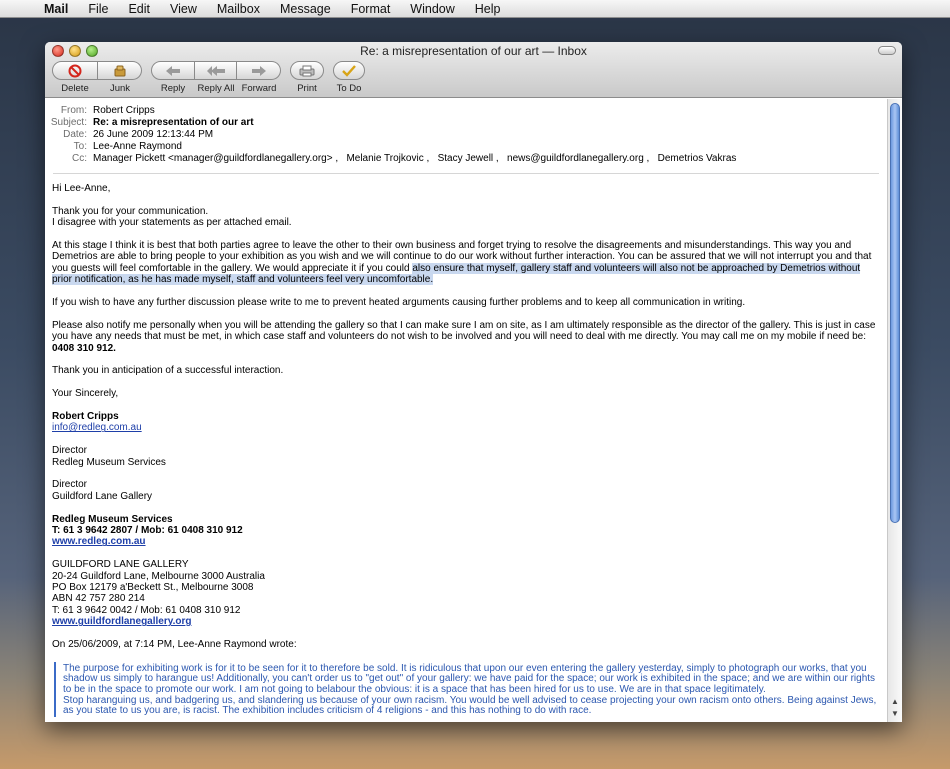  I want to click on junk-icon, so click(120, 70).